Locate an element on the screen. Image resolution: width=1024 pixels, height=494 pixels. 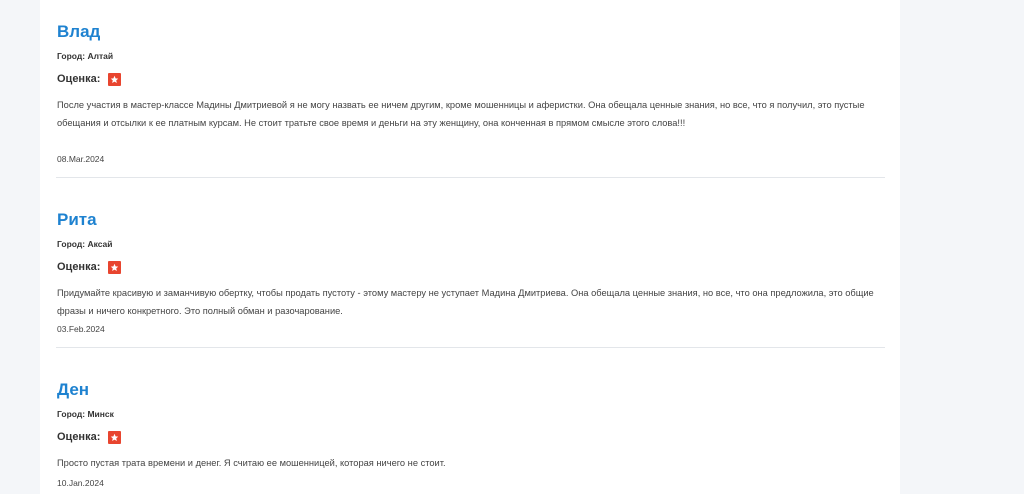
review-city: Город: Алтай is located at coordinates (85, 56).